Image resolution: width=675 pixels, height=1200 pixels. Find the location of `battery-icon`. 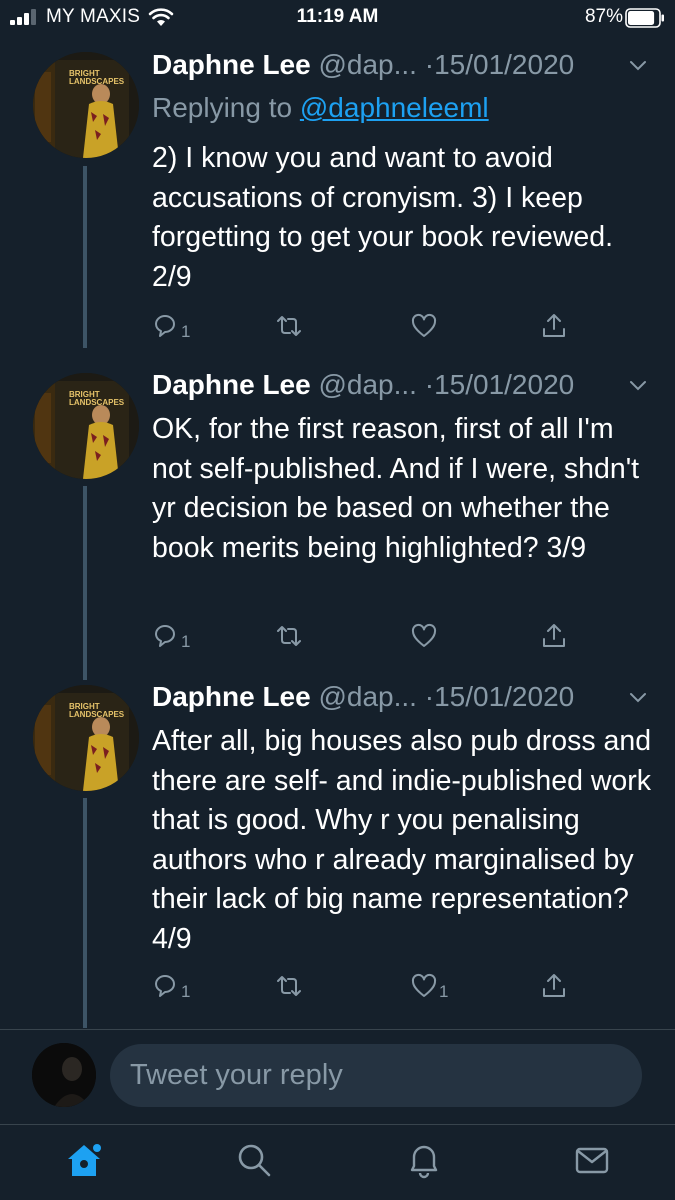

battery-icon is located at coordinates (644, 18).